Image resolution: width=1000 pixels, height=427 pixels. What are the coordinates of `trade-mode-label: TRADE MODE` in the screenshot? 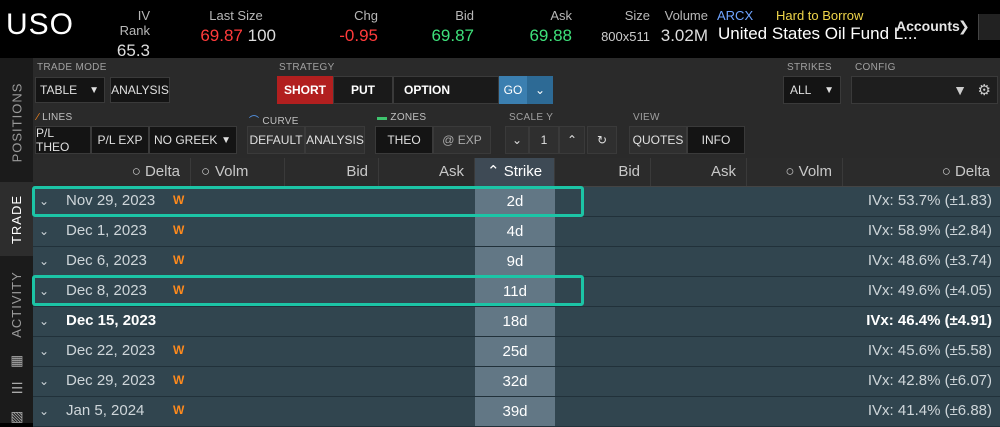 It's located at (72, 67).